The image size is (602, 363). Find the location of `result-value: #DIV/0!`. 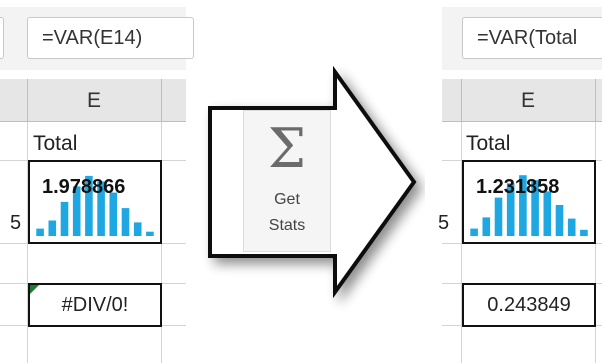

result-value: #DIV/0! is located at coordinates (95, 304).